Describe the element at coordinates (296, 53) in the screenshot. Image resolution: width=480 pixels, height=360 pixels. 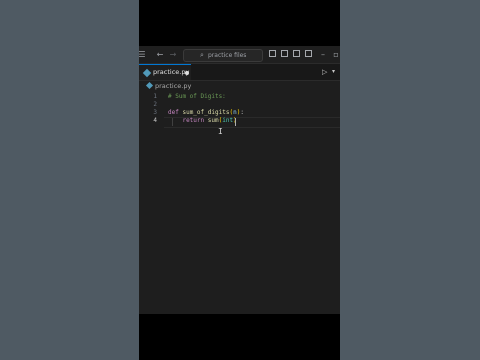
I see `toggle-secondary-sidebar-icon` at that location.